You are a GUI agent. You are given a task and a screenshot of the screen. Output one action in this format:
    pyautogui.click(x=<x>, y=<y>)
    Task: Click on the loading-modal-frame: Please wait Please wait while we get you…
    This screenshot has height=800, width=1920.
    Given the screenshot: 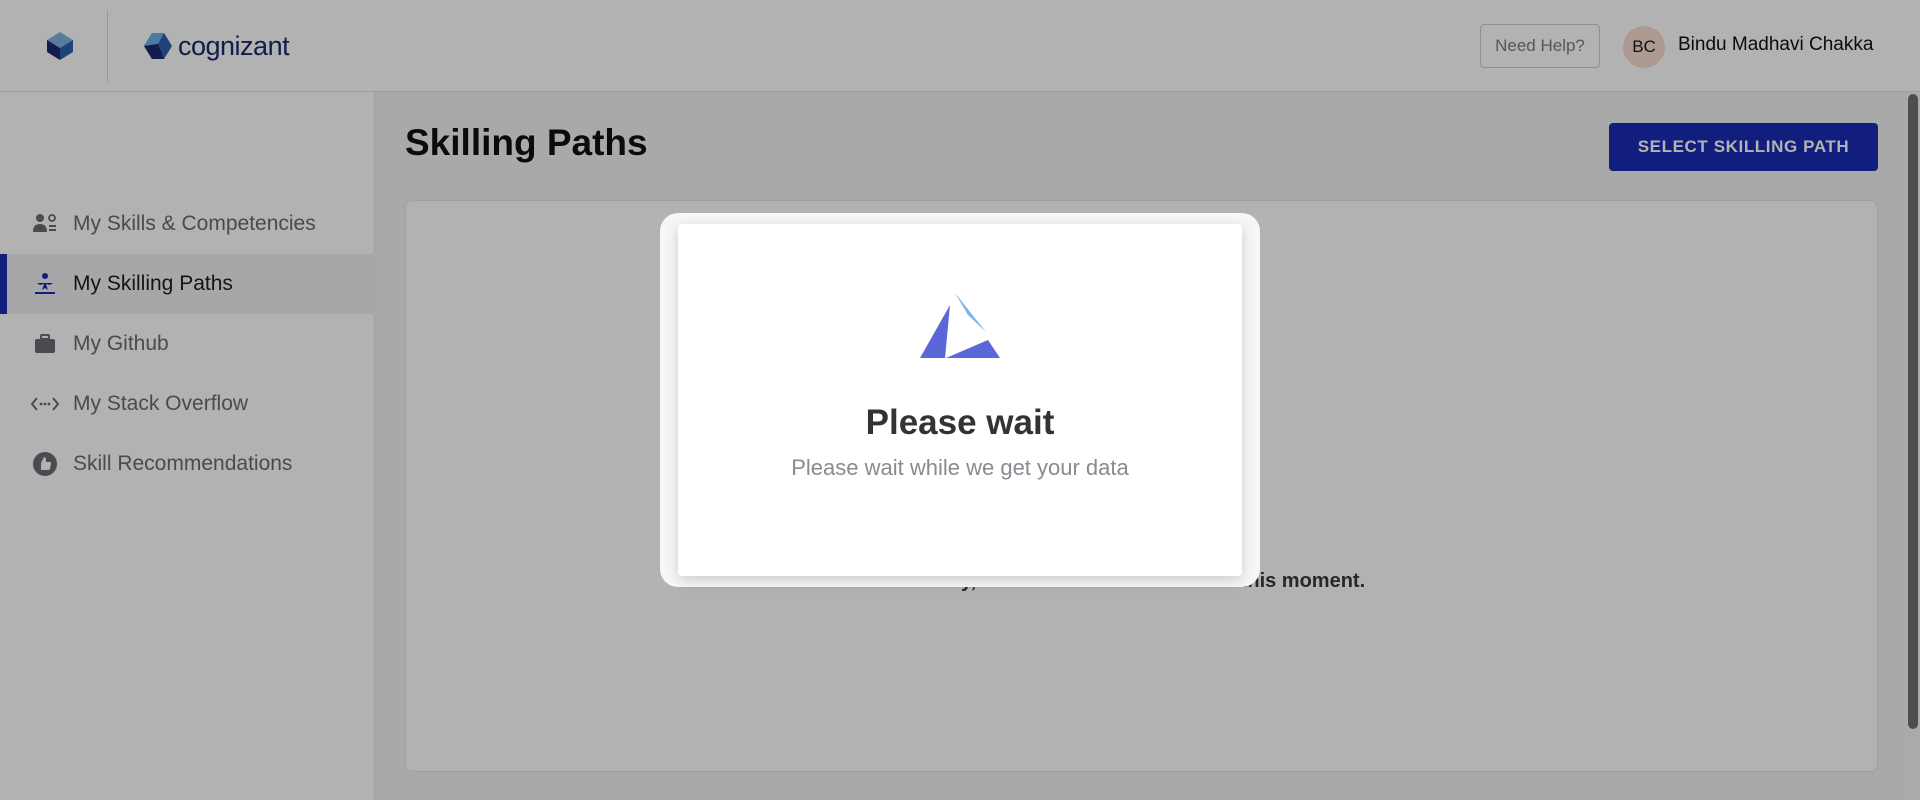 What is the action you would take?
    pyautogui.click(x=960, y=400)
    